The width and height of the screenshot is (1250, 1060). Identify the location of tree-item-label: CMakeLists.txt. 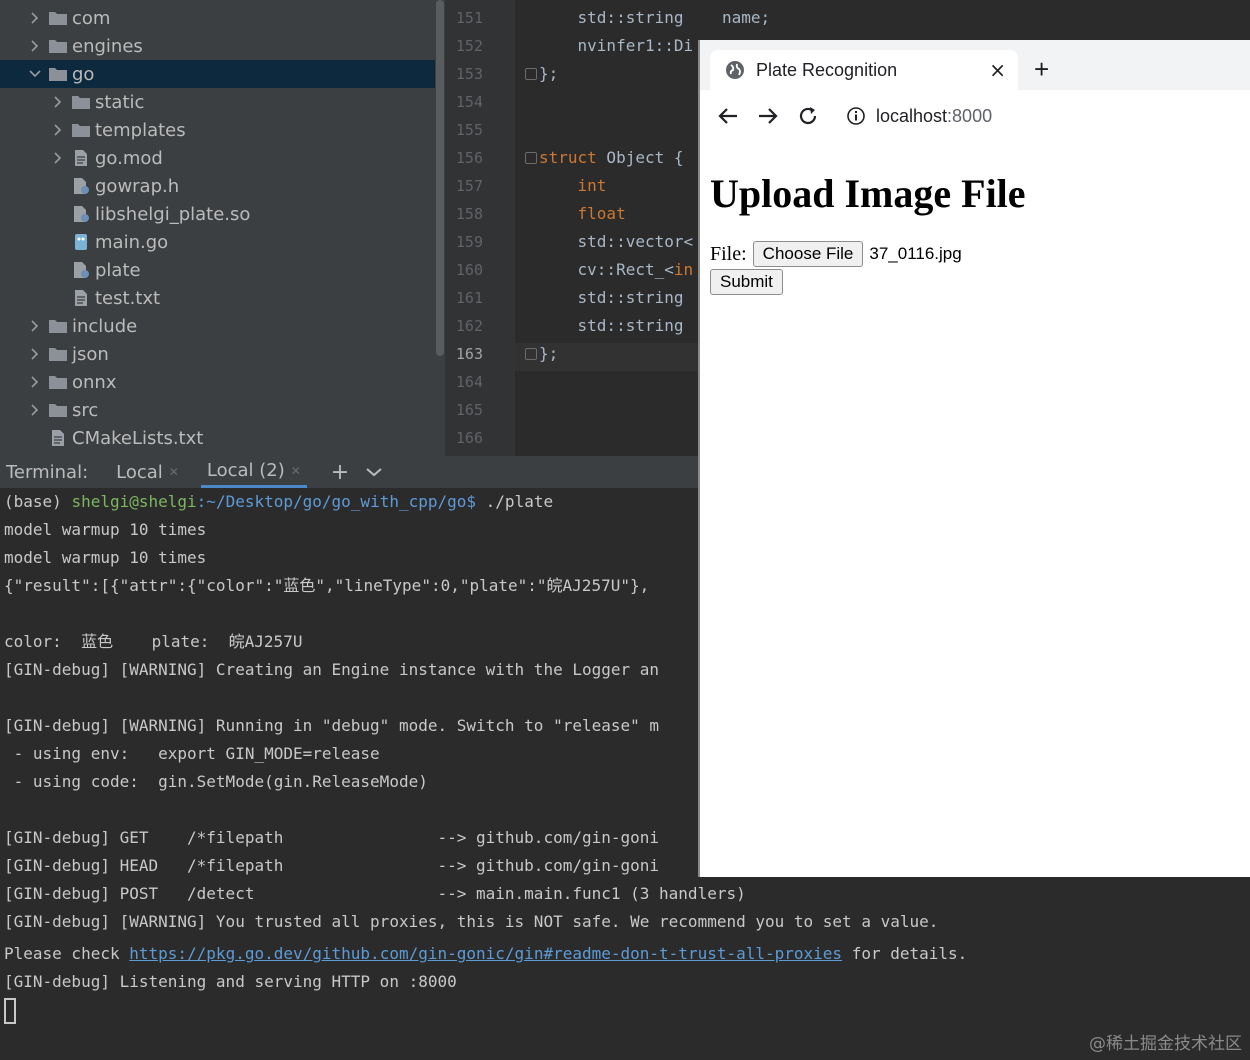
(138, 438).